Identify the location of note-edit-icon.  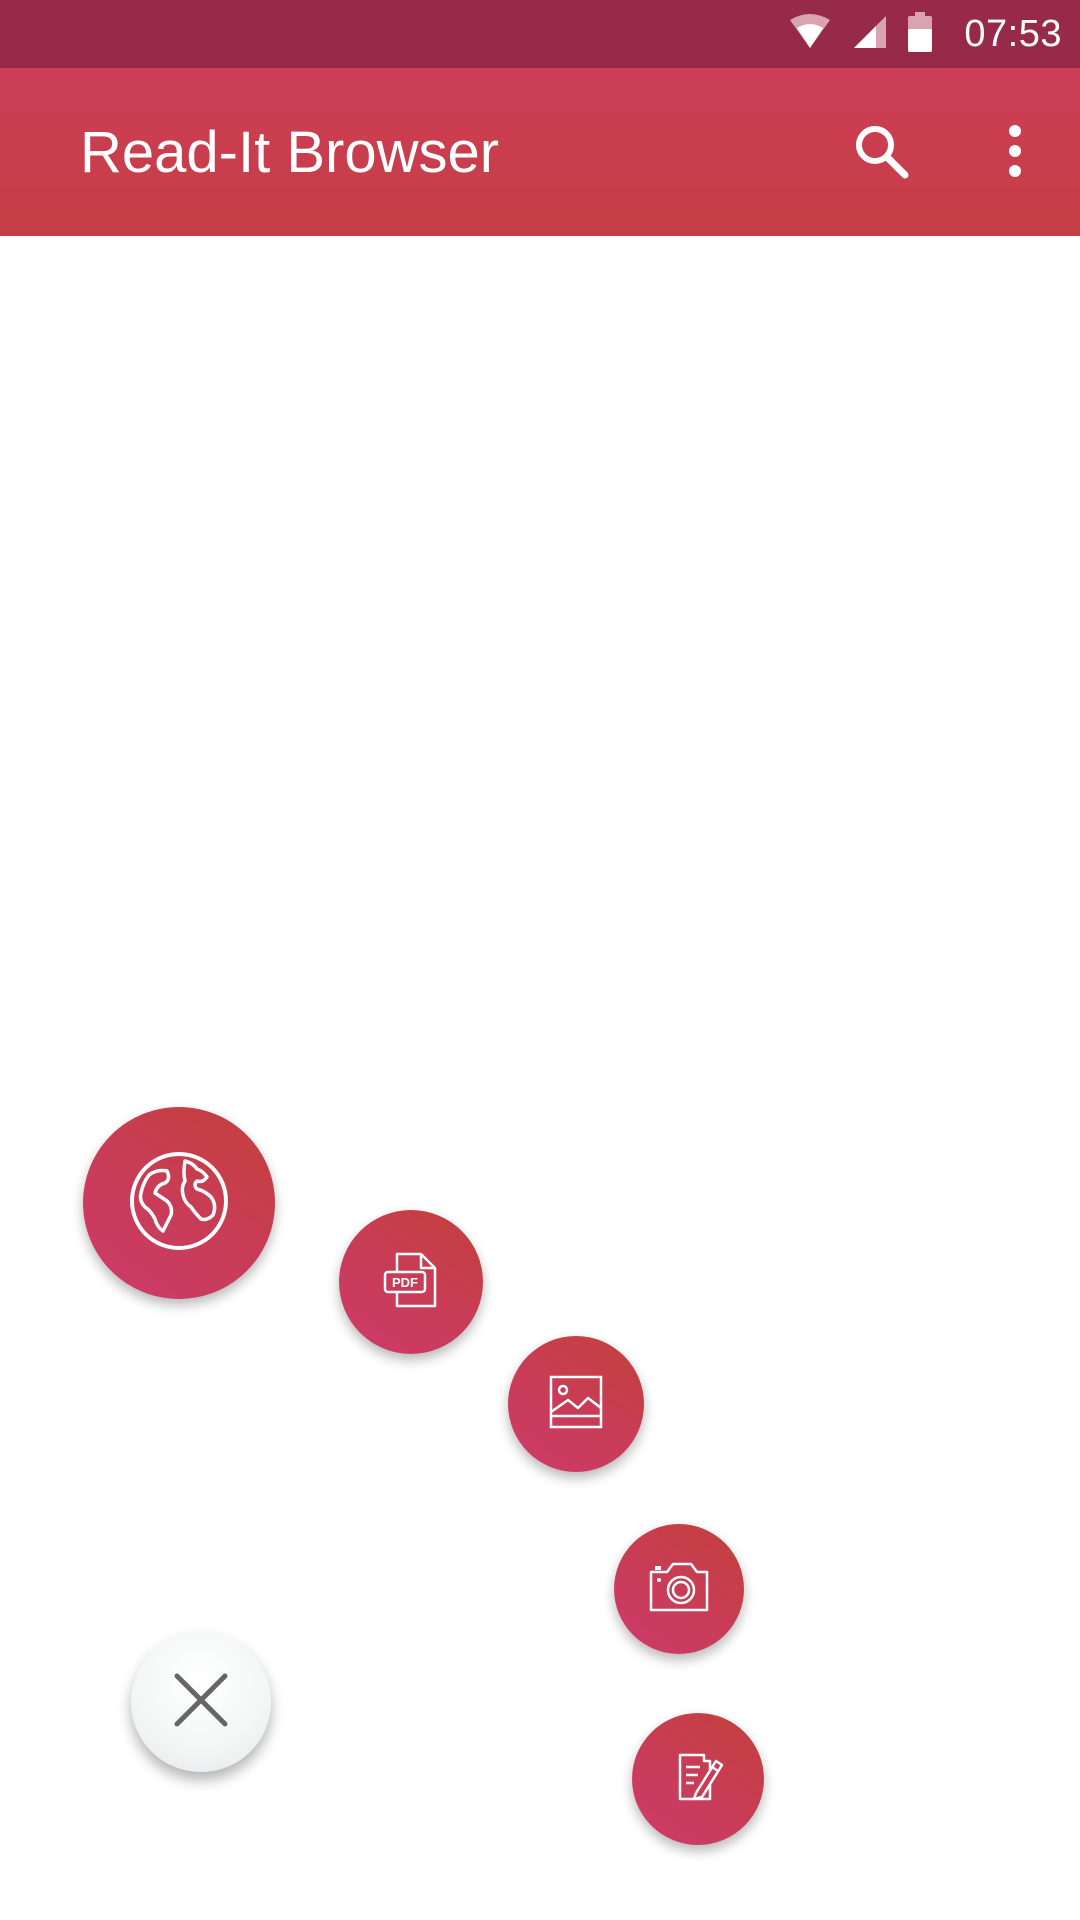
(698, 1779).